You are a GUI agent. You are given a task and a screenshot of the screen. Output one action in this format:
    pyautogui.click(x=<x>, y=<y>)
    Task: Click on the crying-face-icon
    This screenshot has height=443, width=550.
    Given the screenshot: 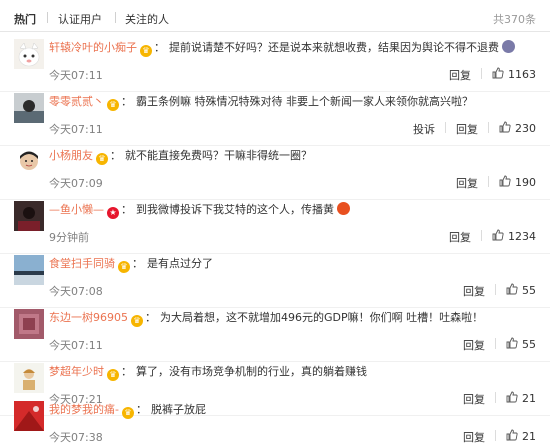 What is the action you would take?
    pyautogui.click(x=508, y=46)
    